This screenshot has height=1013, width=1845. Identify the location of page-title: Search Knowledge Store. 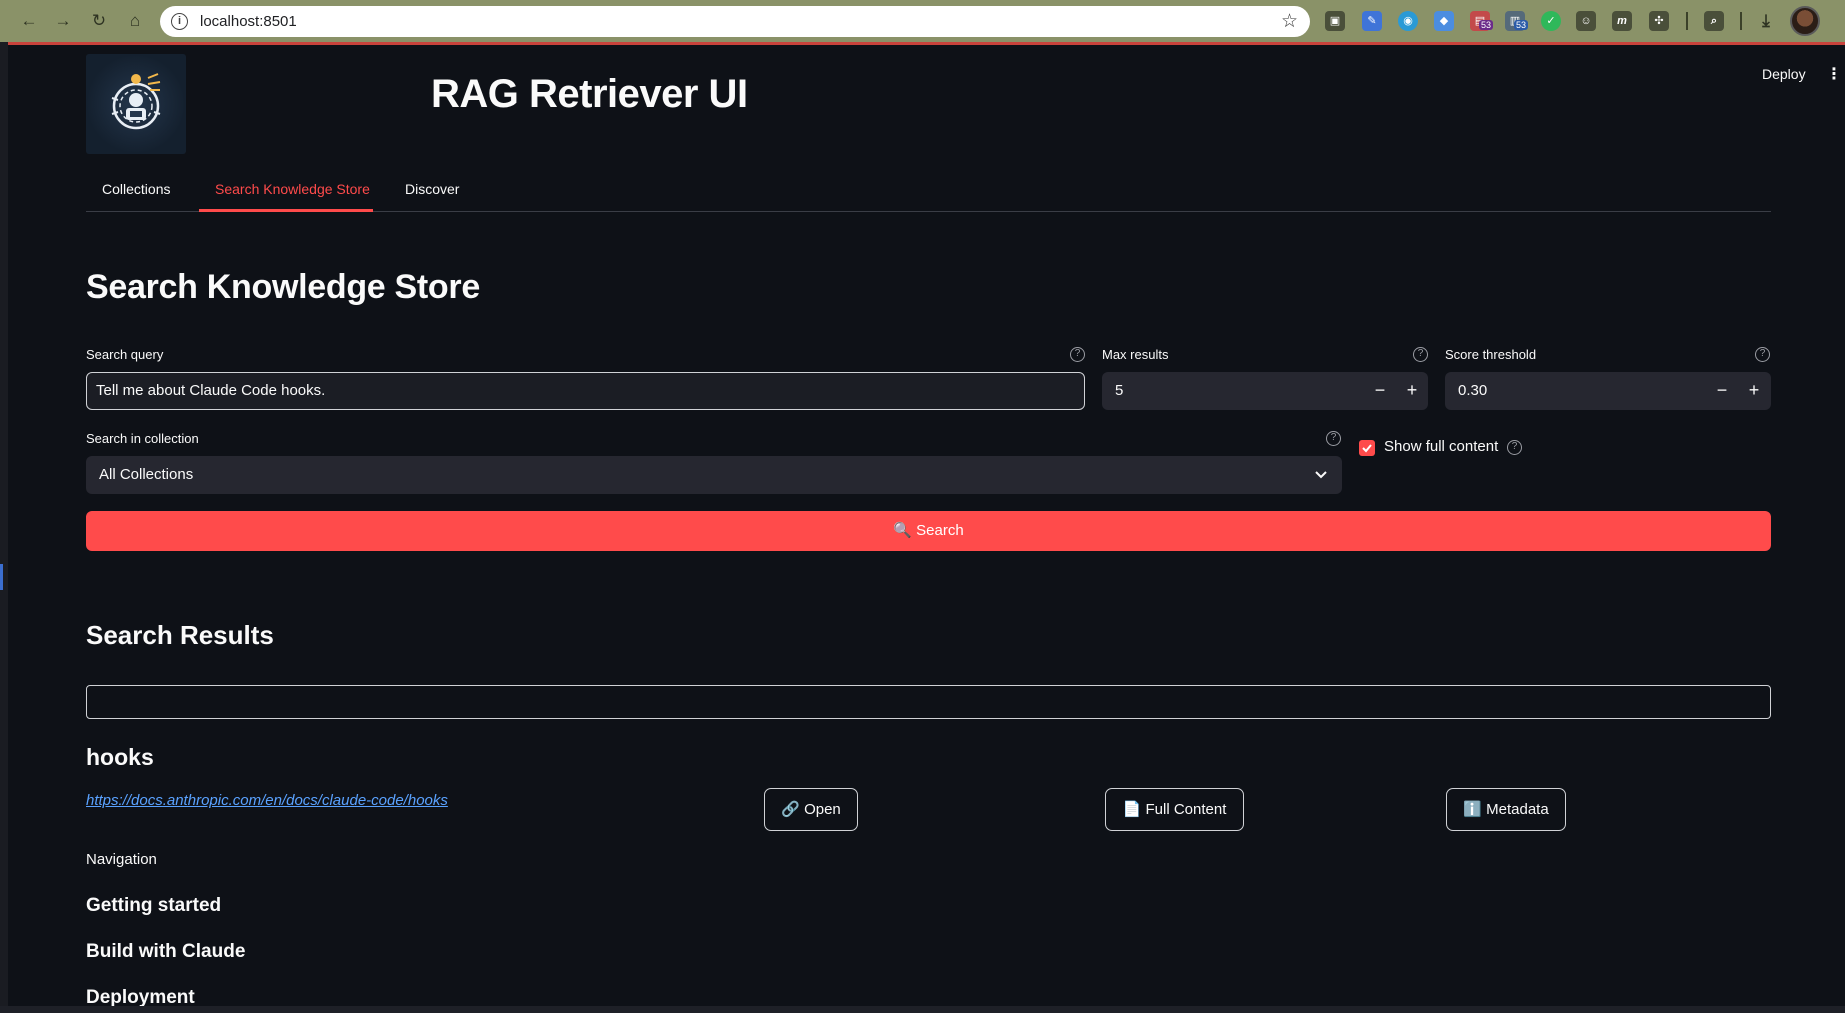
(283, 287).